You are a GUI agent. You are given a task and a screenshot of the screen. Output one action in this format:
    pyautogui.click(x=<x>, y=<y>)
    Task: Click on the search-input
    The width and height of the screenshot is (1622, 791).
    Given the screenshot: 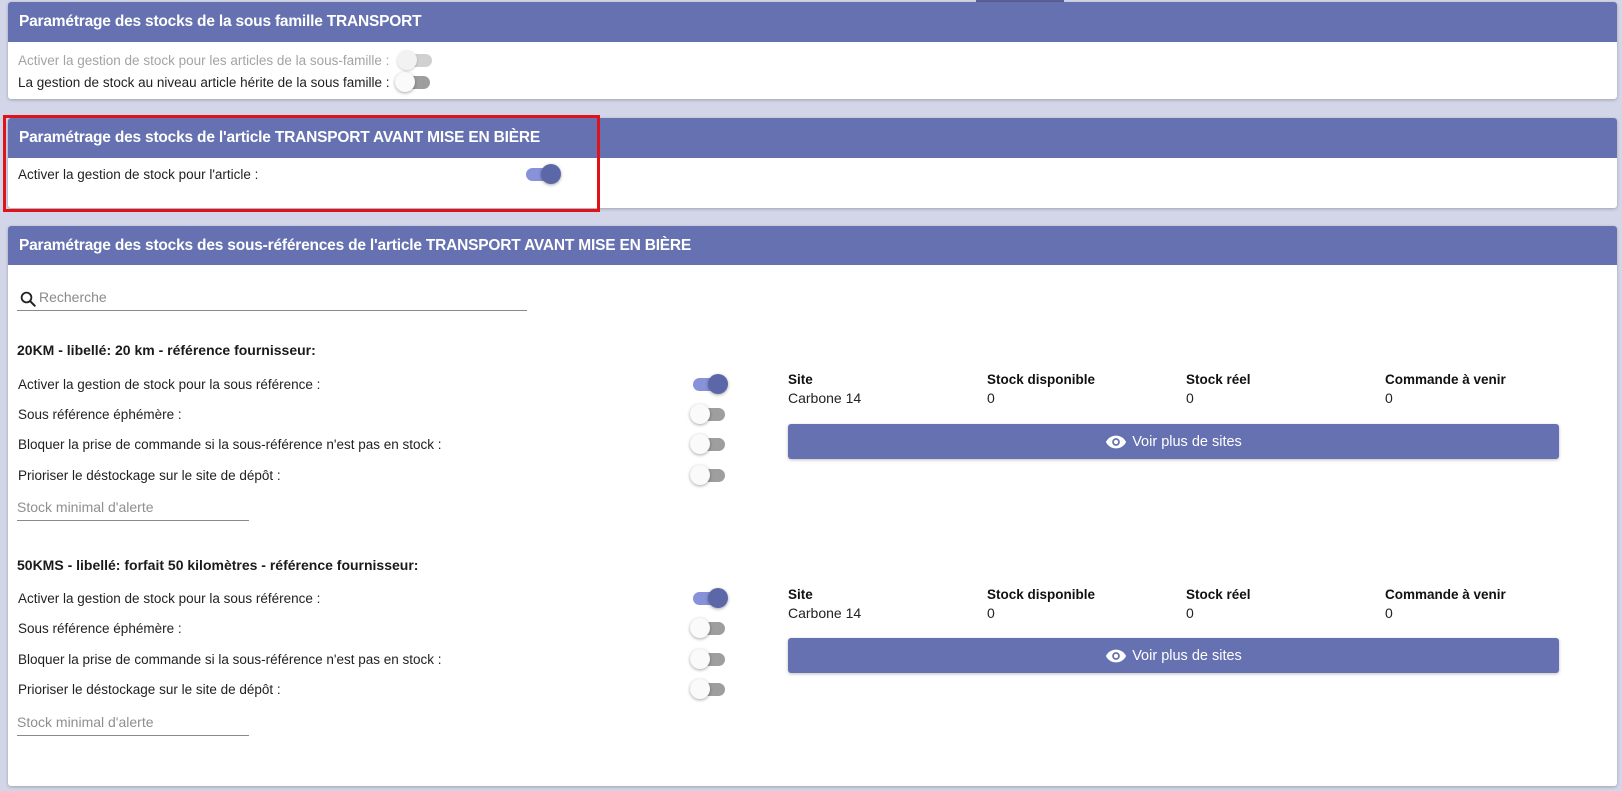 What is the action you would take?
    pyautogui.click(x=279, y=296)
    